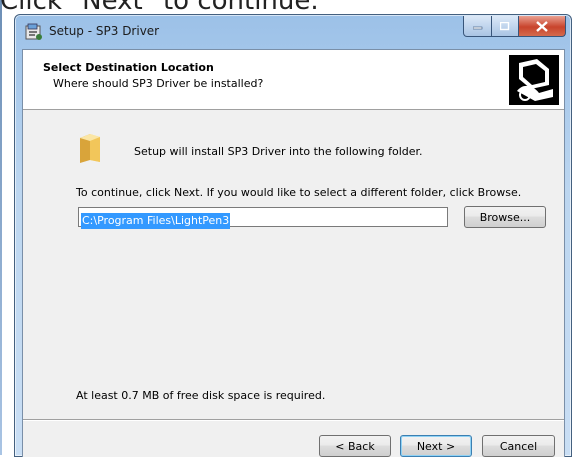 This screenshot has height=457, width=582. What do you see at coordinates (293, 32) in the screenshot?
I see `title-bar: Setup - SP3 Driver` at bounding box center [293, 32].